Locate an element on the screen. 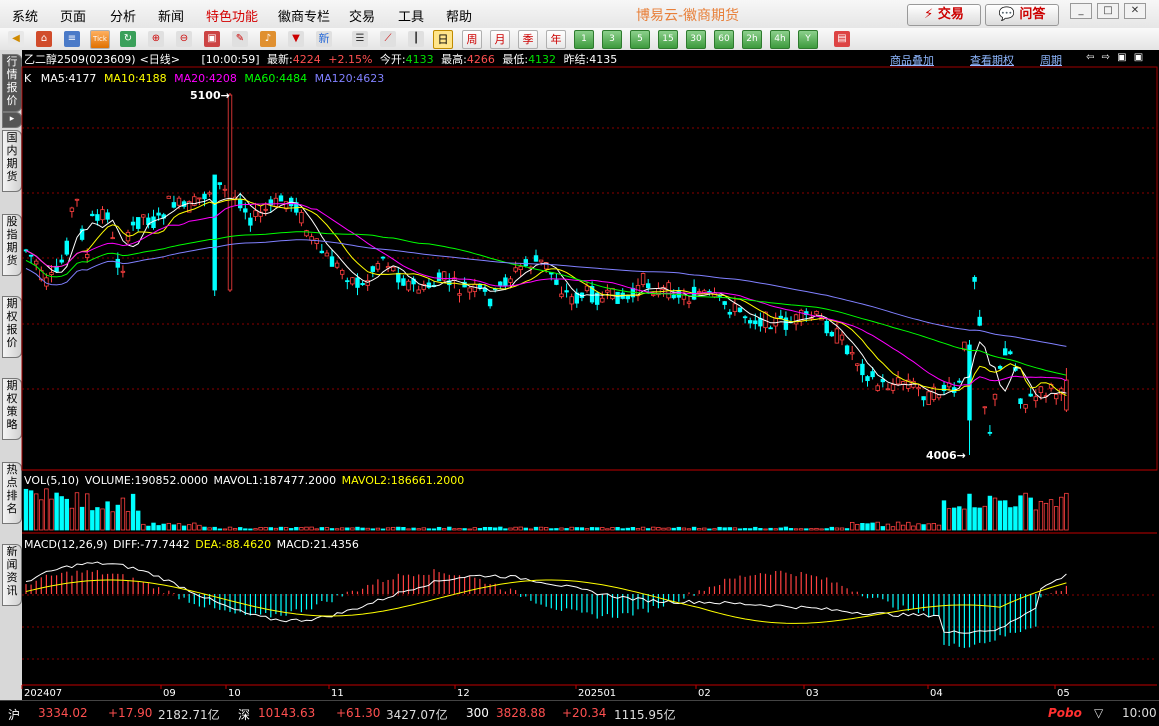  x-tick-label: 10 is located at coordinates (234, 693).